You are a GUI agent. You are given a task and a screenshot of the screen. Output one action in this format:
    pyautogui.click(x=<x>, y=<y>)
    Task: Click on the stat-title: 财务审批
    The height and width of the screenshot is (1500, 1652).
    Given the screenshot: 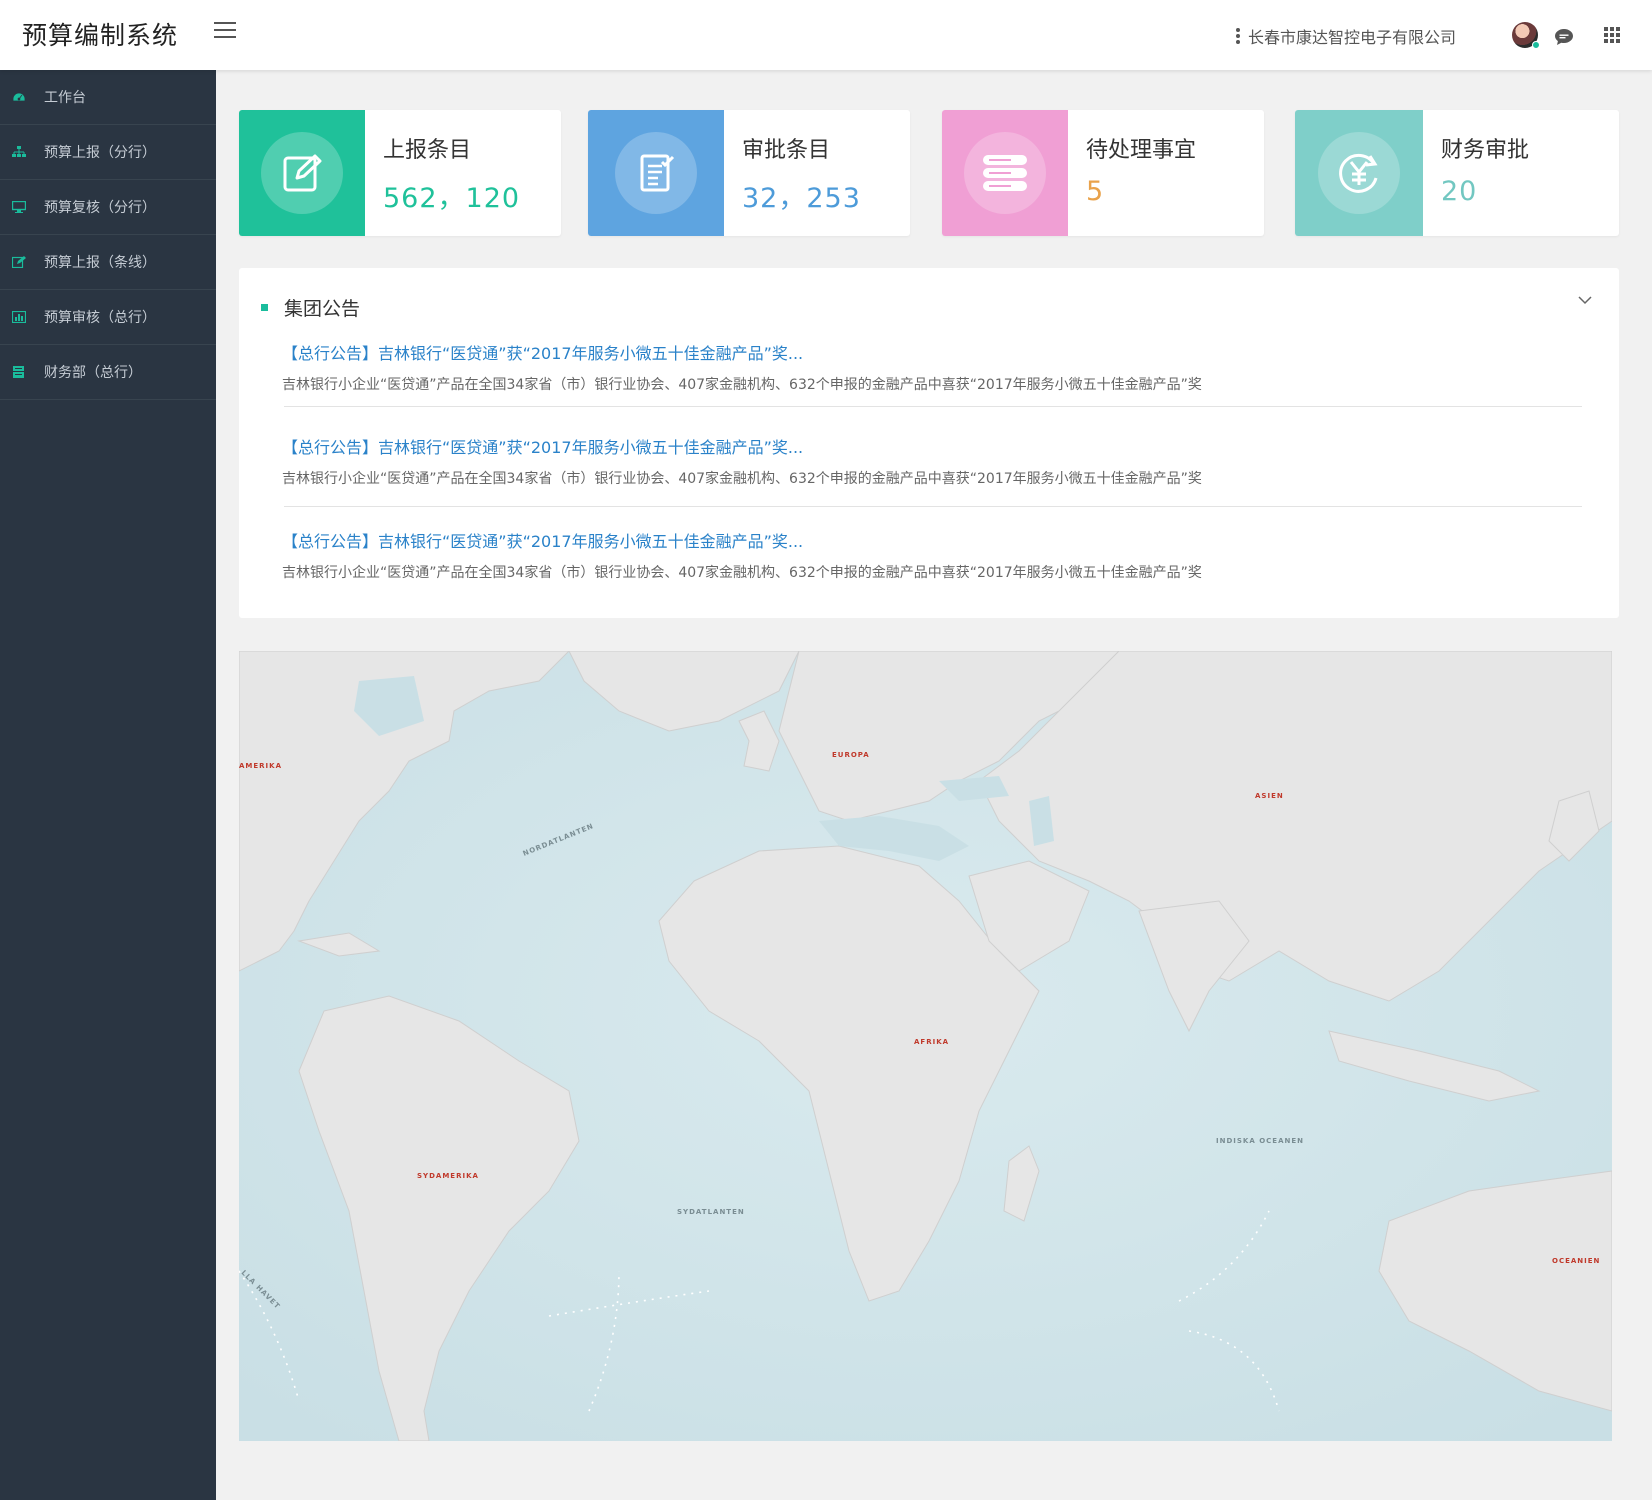 What is the action you would take?
    pyautogui.click(x=1485, y=150)
    